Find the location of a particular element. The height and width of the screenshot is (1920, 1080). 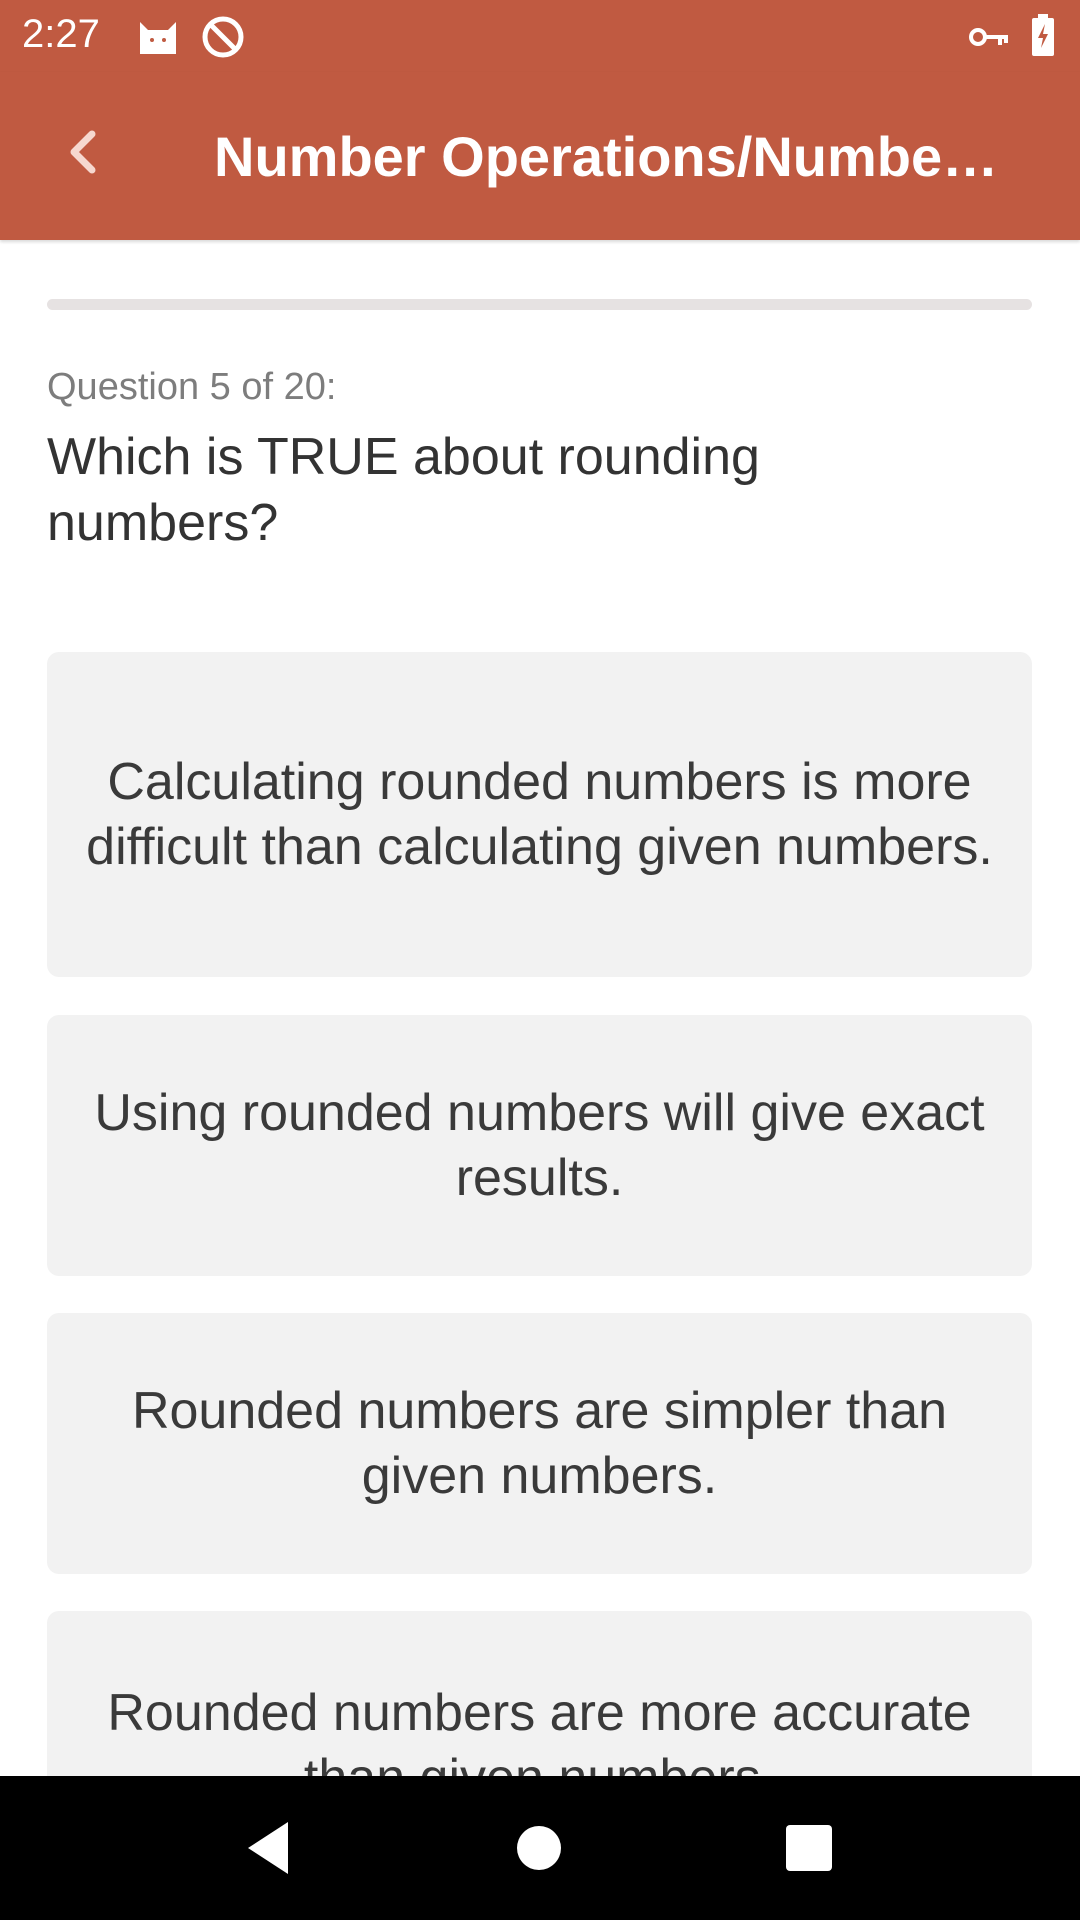

quiz-progress-bar is located at coordinates (539, 304).